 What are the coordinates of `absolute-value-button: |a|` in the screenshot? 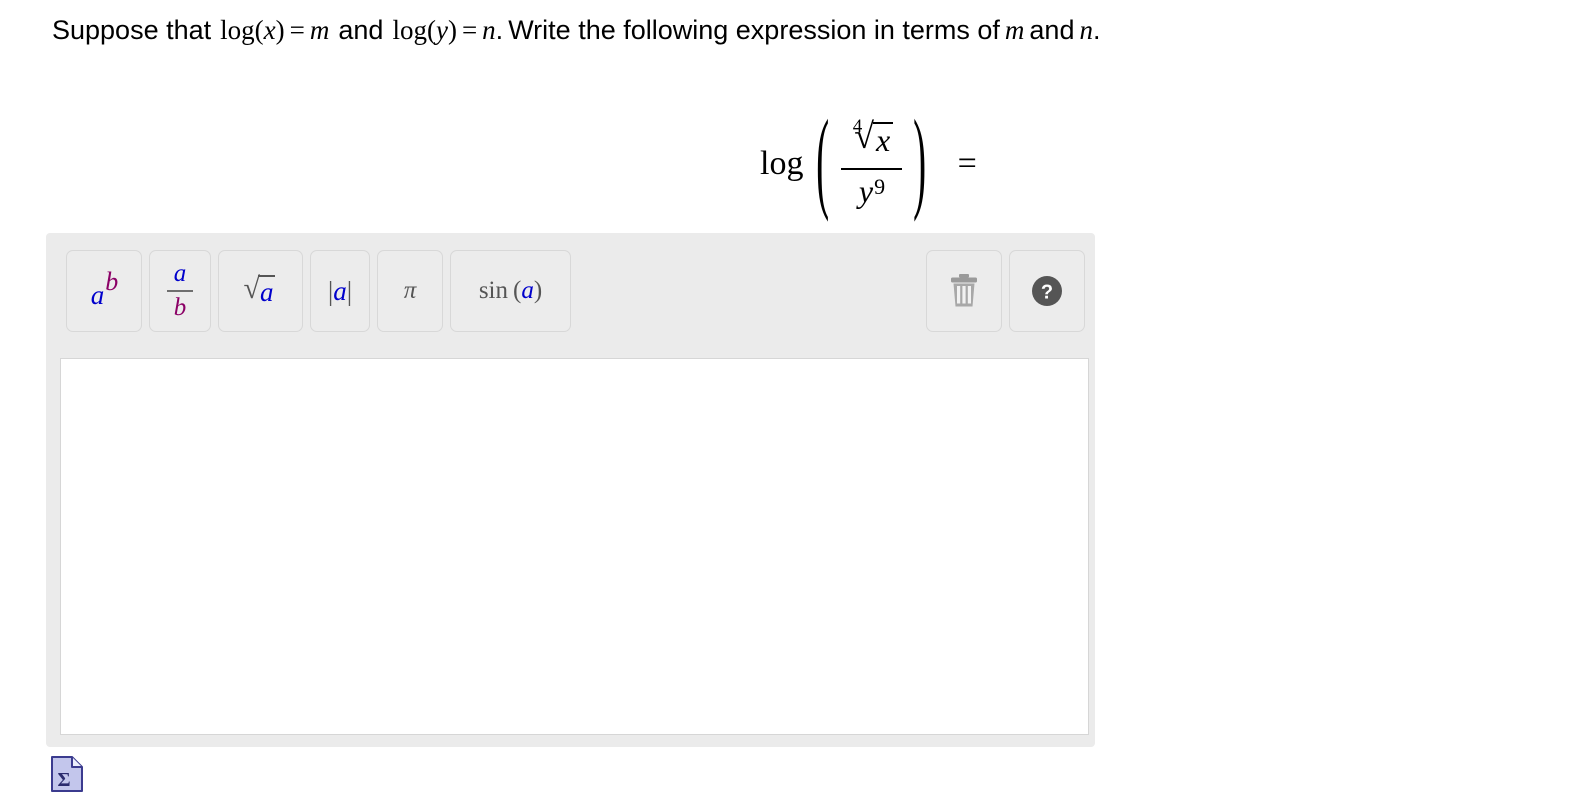 It's located at (340, 291).